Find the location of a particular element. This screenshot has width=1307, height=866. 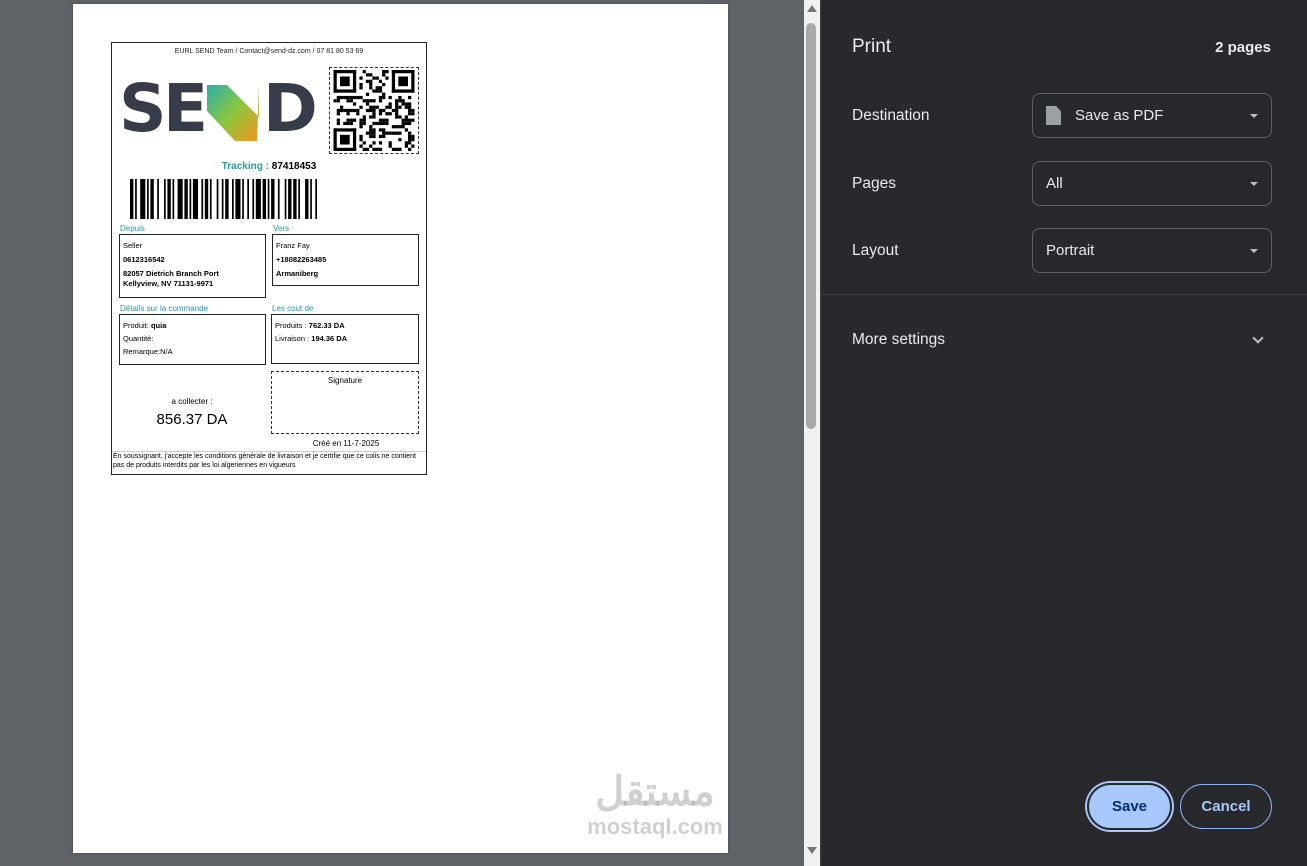

from-address-line1: 82057 Dietrich Branch Port is located at coordinates (171, 273).